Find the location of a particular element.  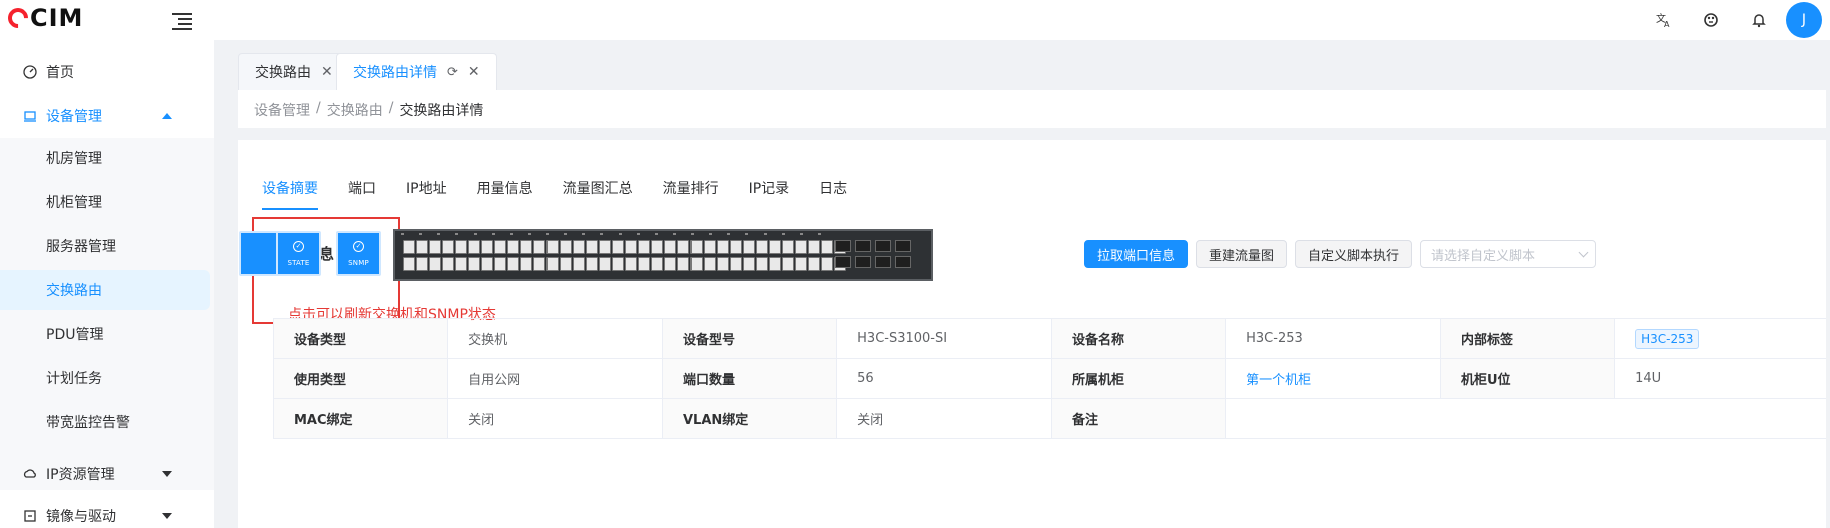

chevron-up-icon is located at coordinates (167, 116).